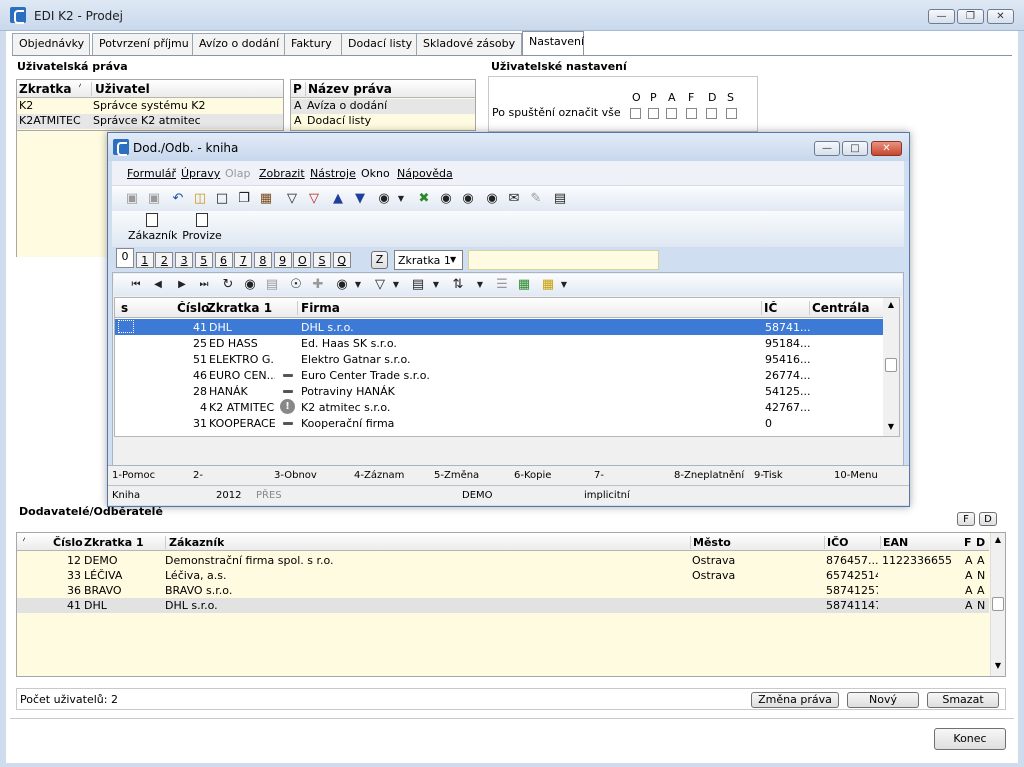  What do you see at coordinates (469, 44) in the screenshot?
I see `tab-skladove-zasoby: Skladové zásoby` at bounding box center [469, 44].